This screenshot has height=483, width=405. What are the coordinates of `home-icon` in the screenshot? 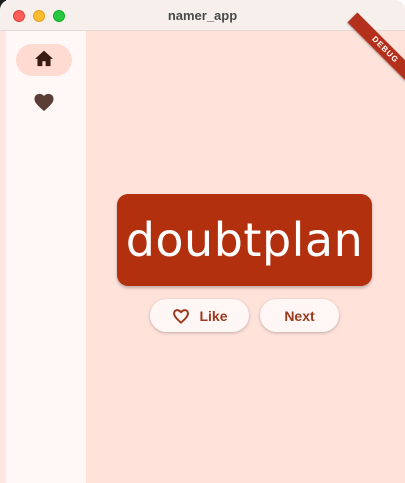 It's located at (44, 60).